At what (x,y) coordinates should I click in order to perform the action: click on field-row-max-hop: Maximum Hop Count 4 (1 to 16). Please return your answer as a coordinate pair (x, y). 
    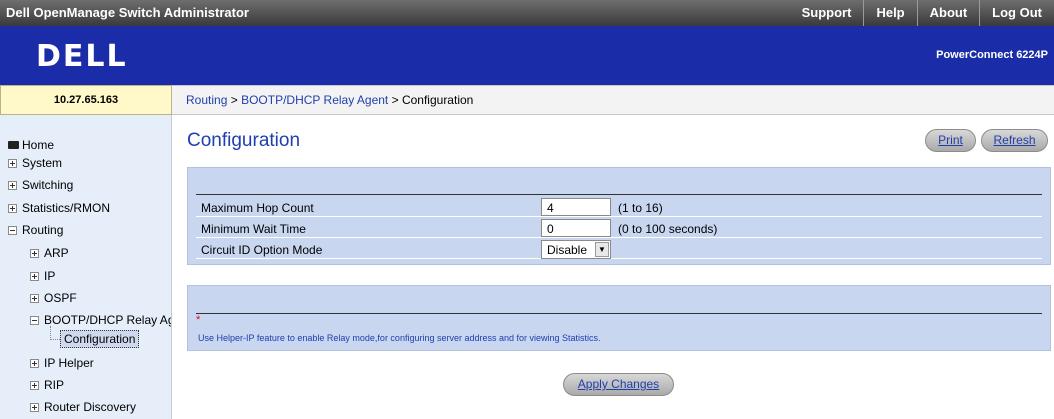
    Looking at the image, I should click on (619, 207).